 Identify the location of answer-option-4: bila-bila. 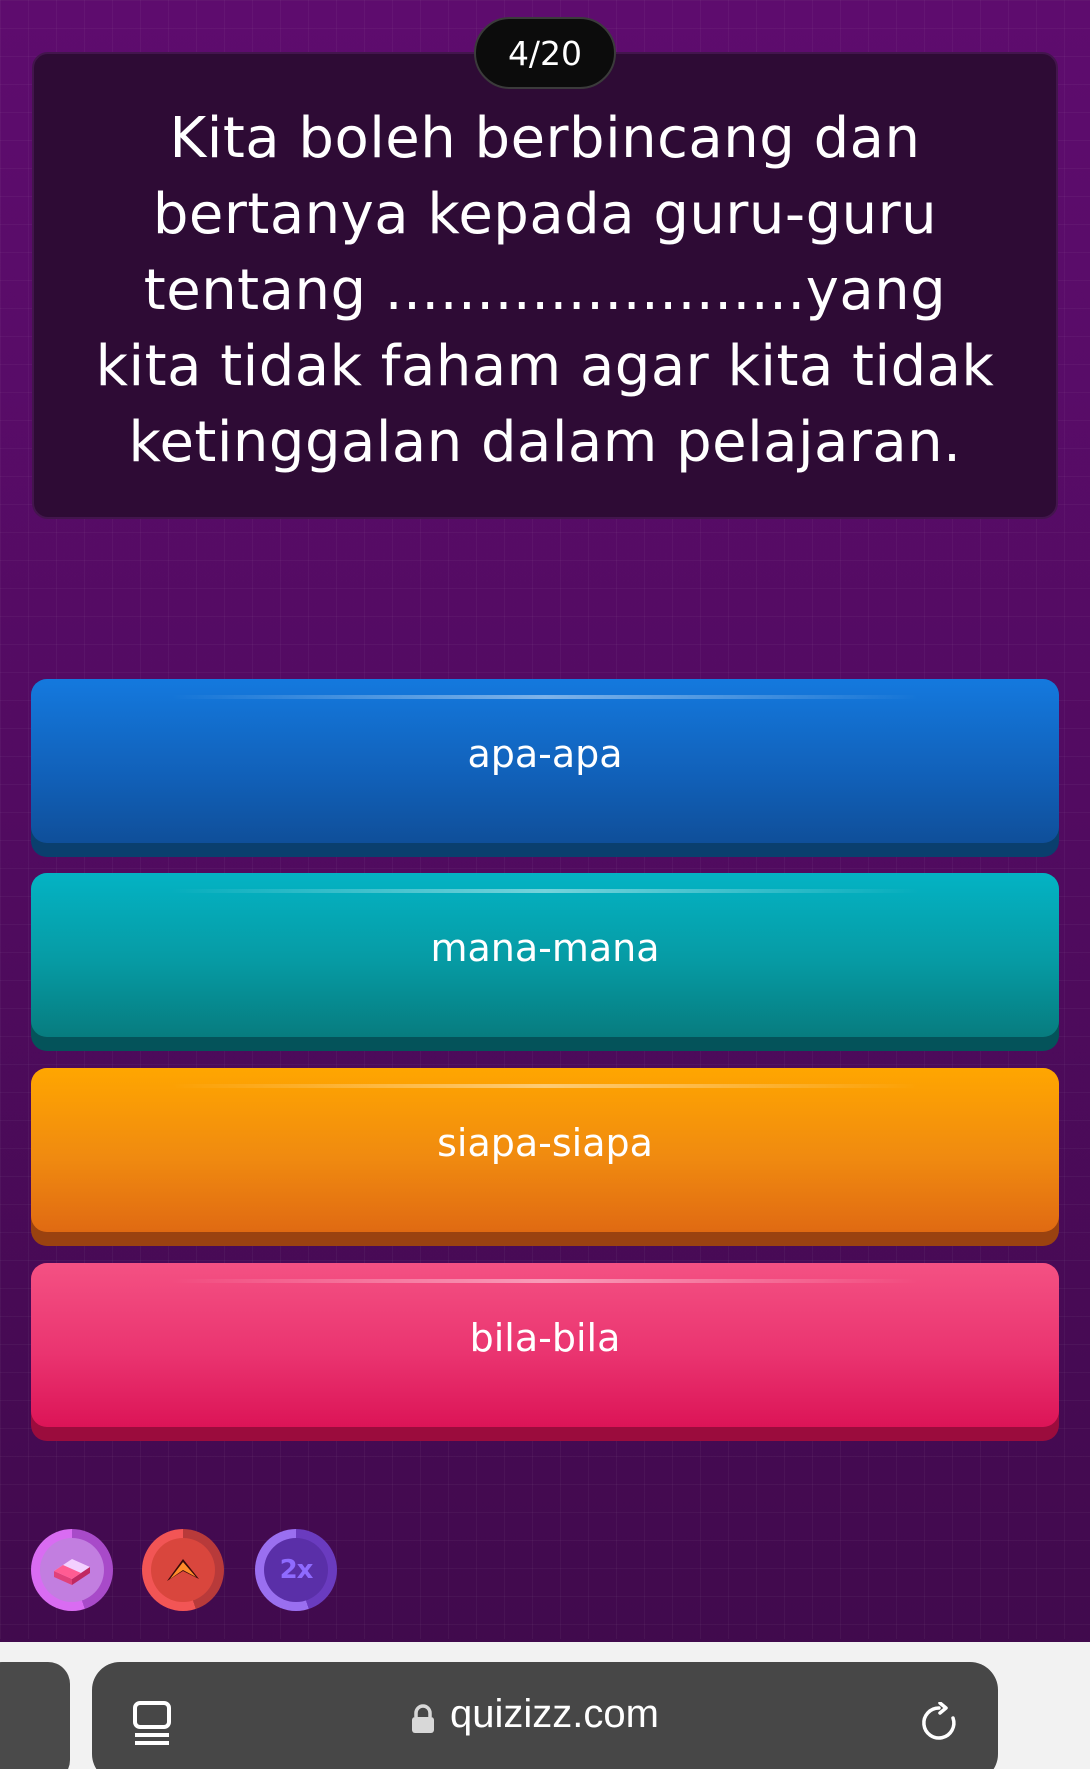
(545, 1352).